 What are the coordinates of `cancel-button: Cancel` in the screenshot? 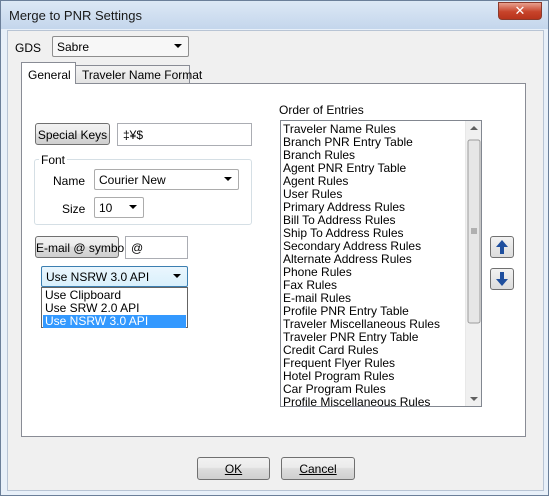 It's located at (318, 468).